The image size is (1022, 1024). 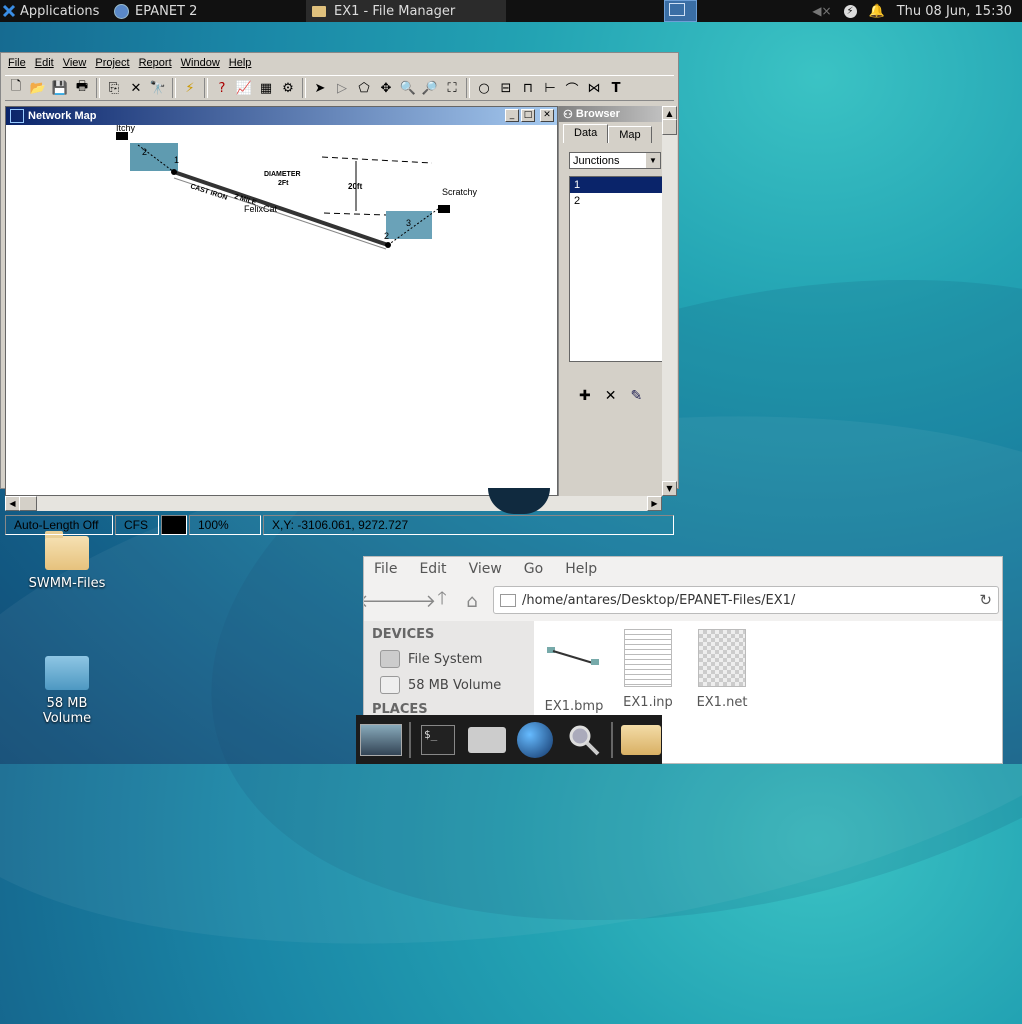 What do you see at coordinates (485, 569) in the screenshot?
I see `fm-menu-view: View` at bounding box center [485, 569].